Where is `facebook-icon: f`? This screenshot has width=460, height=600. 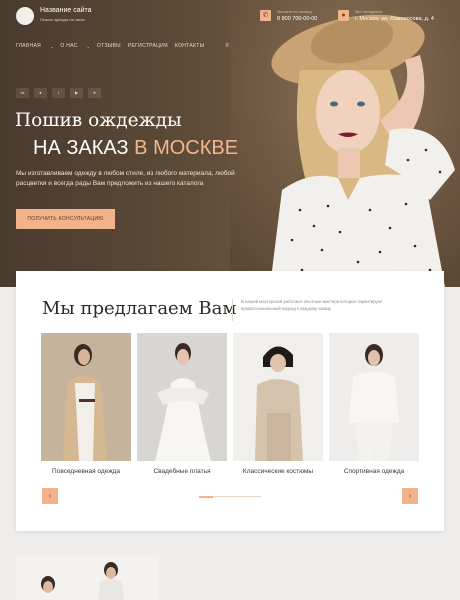
facebook-icon: f is located at coordinates (58, 93).